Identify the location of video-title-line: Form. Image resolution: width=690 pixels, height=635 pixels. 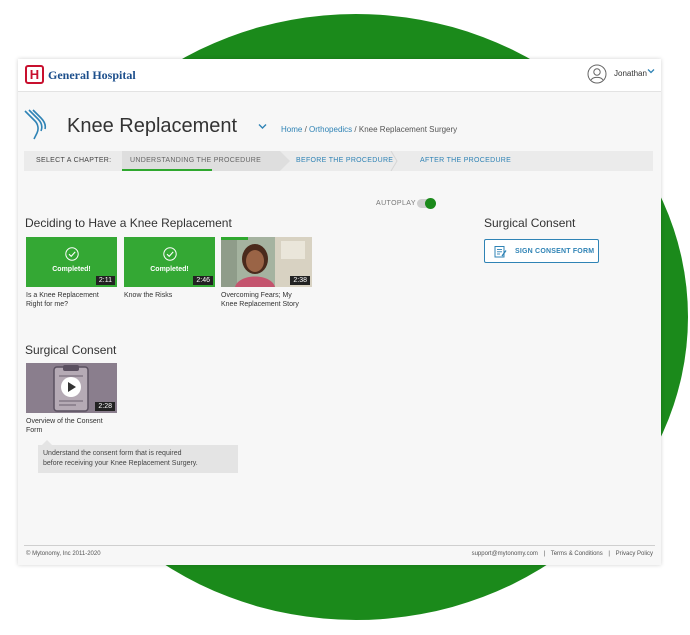
(34, 430).